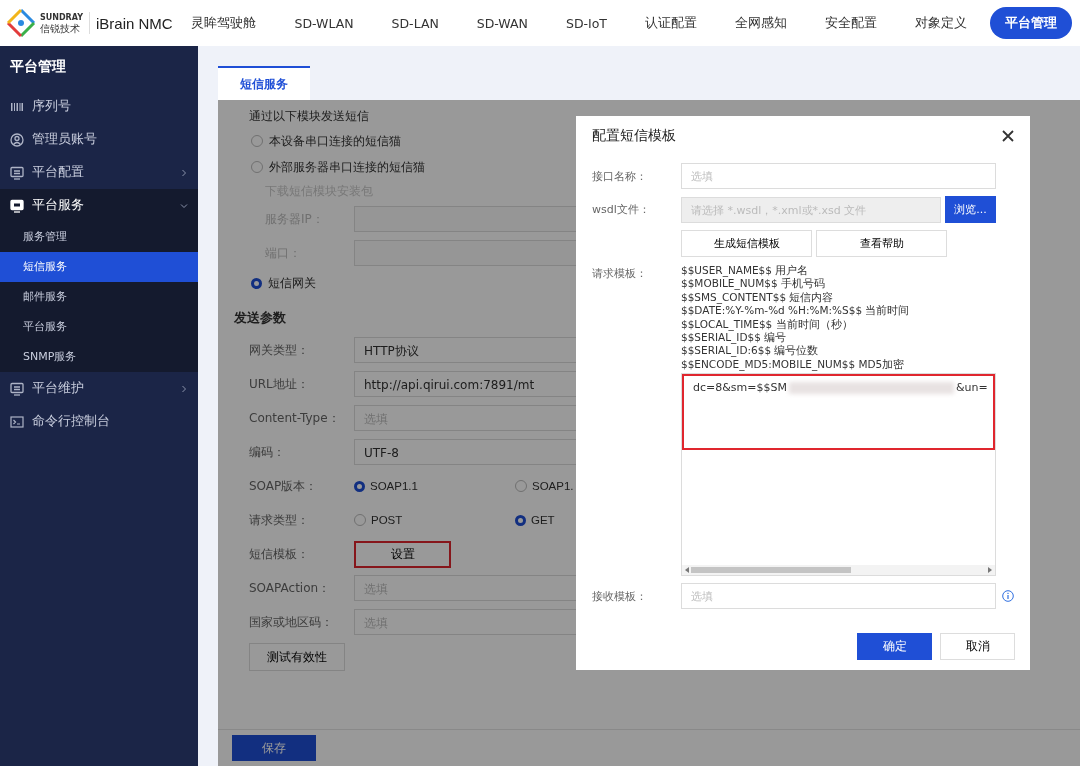 This screenshot has height=766, width=1080. Describe the element at coordinates (621, 209) in the screenshot. I see `field-label: wsdl文件：` at that location.